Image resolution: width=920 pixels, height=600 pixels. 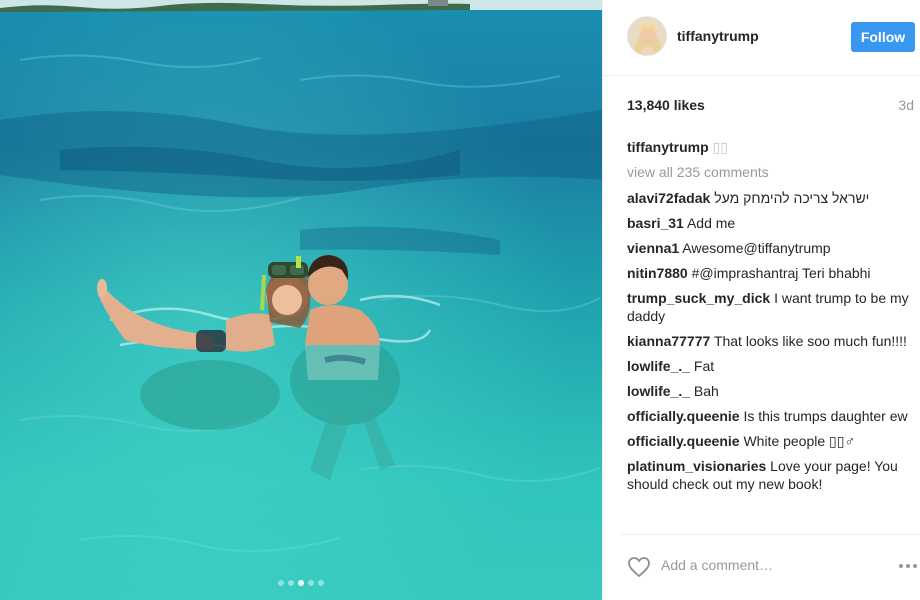 I want to click on comment-username: vienna1, so click(x=653, y=248).